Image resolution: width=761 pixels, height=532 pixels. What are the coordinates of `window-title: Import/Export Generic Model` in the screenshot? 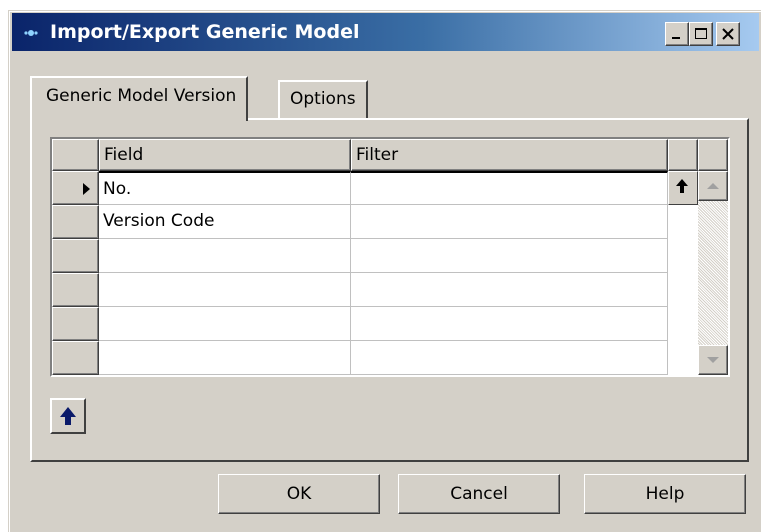 It's located at (205, 32).